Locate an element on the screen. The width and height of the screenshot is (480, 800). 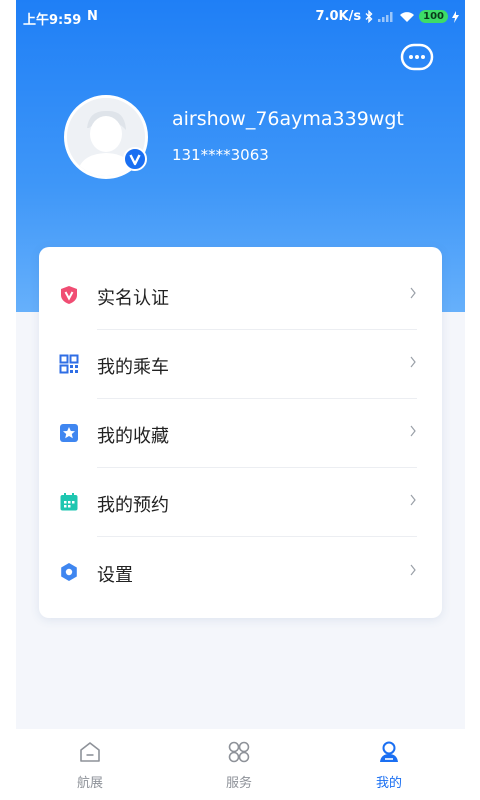
calendar-icon is located at coordinates (69, 502).